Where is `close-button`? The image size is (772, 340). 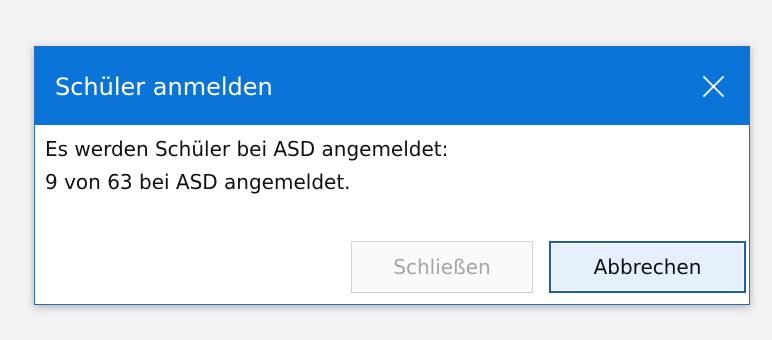
close-button is located at coordinates (713, 86).